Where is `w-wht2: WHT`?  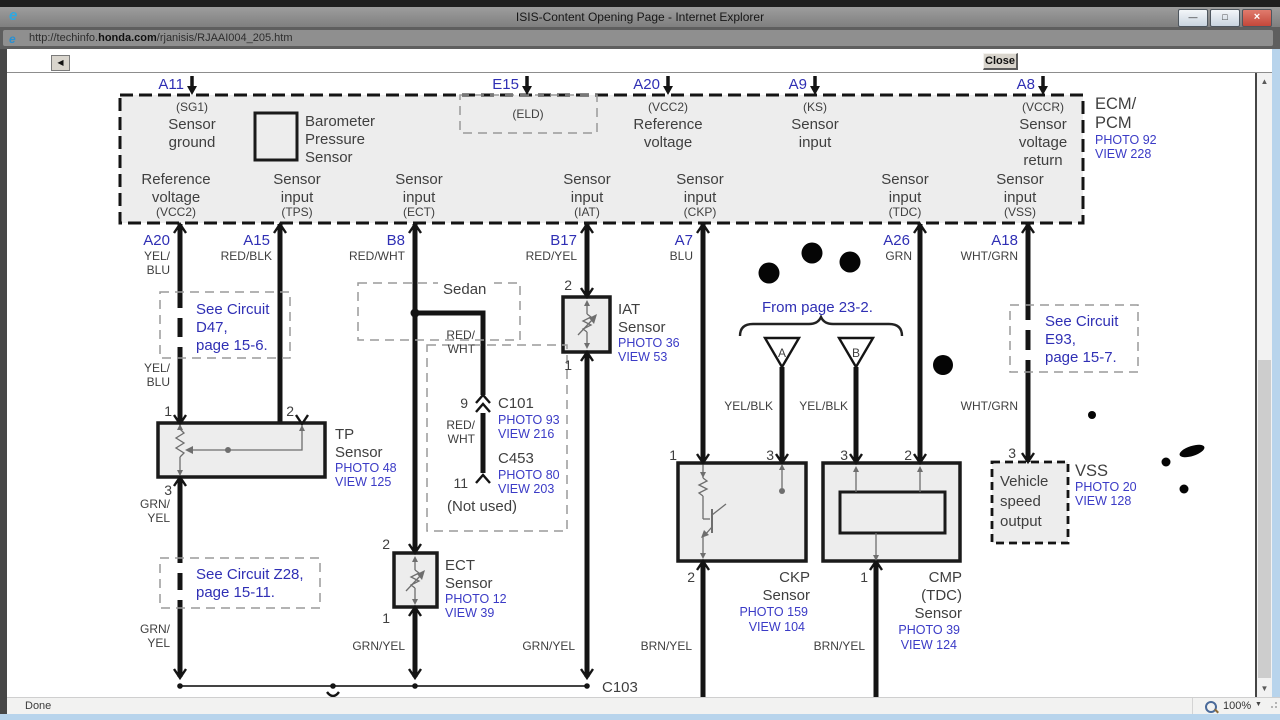
w-wht2: WHT is located at coordinates (462, 439).